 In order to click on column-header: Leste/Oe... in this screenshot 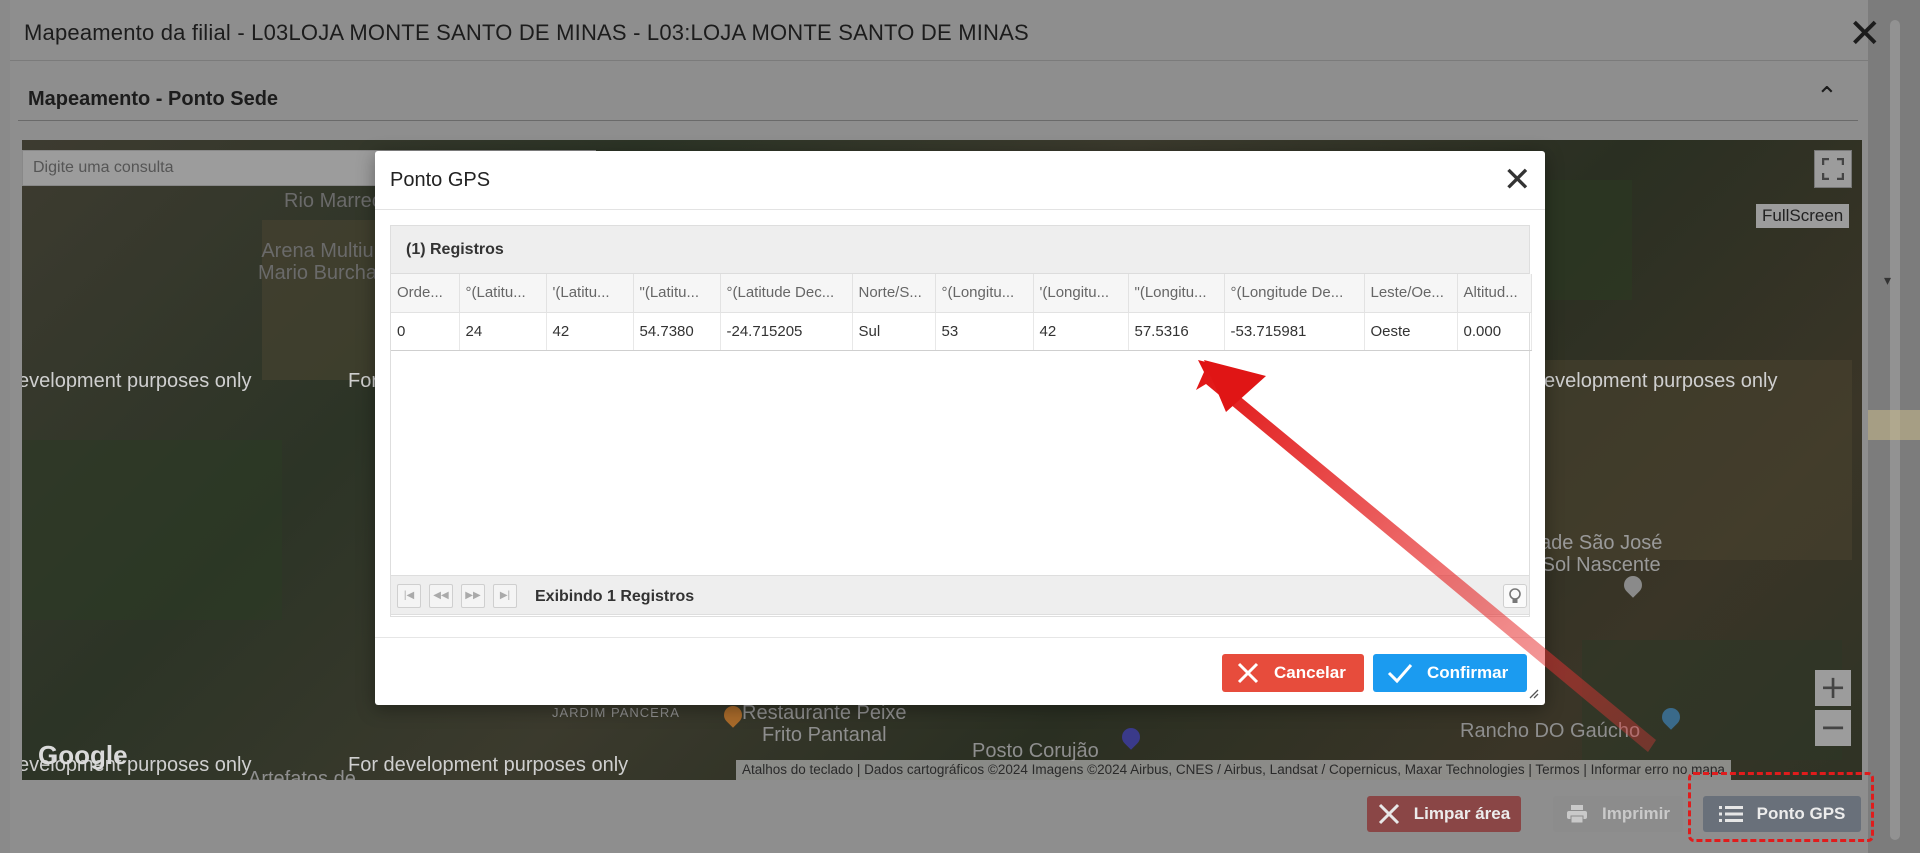, I will do `click(1411, 293)`.